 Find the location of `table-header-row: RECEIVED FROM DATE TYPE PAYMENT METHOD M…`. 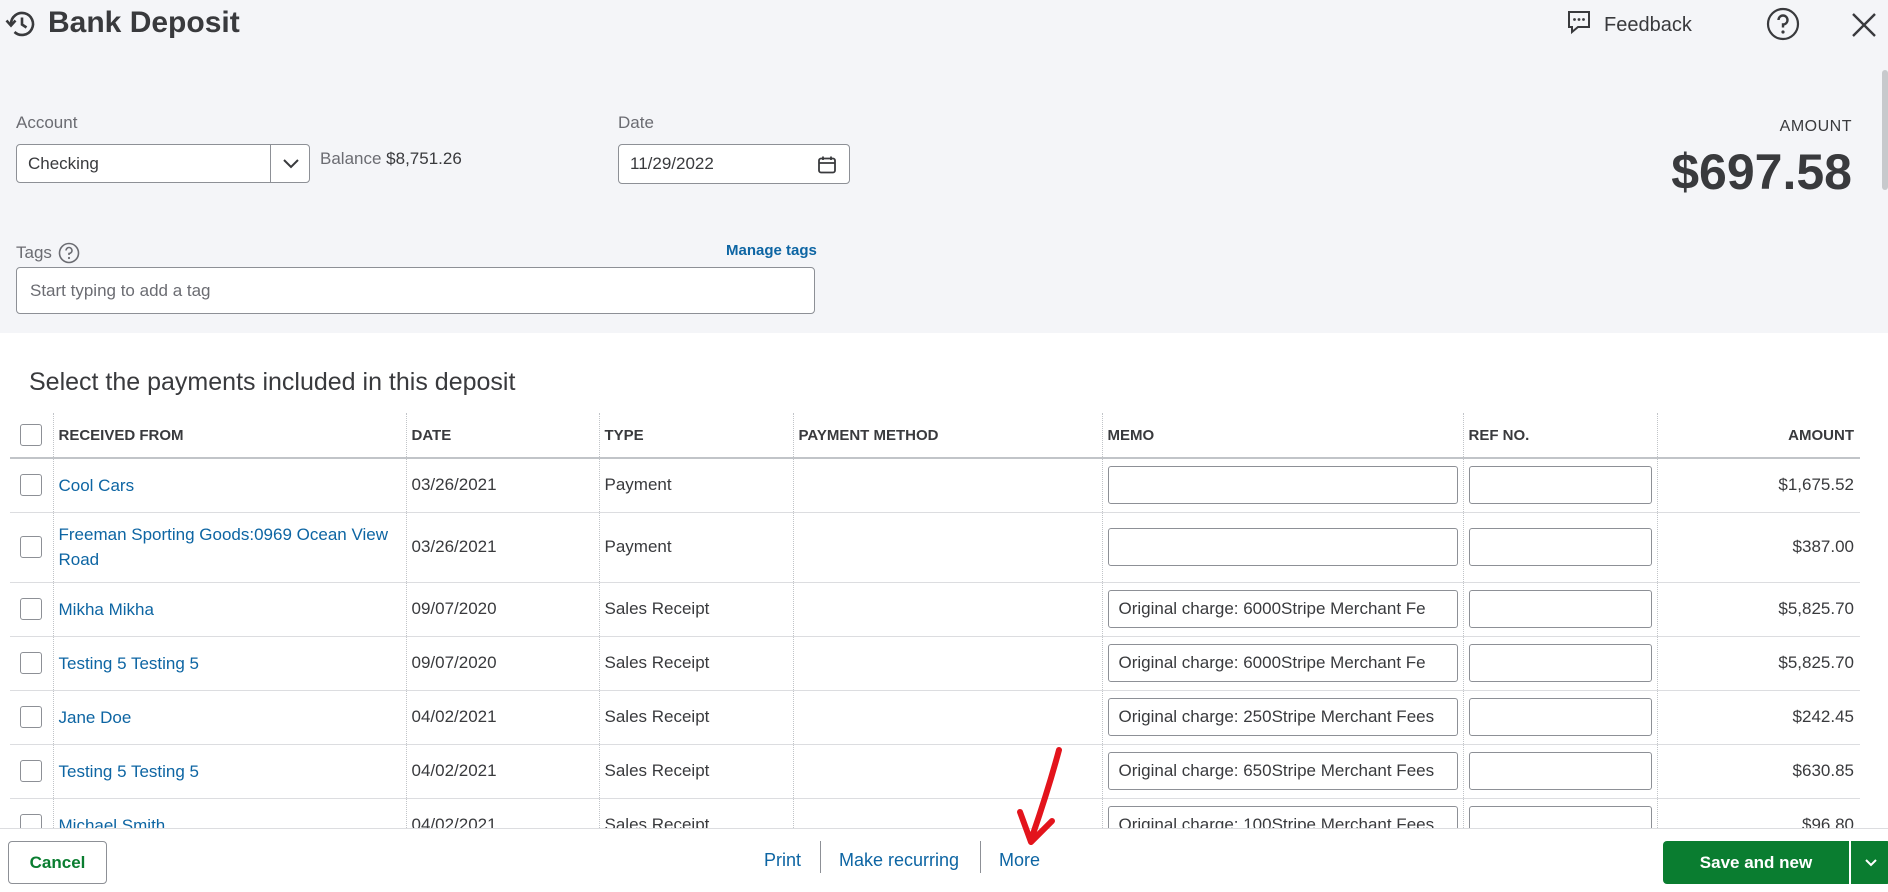

table-header-row: RECEIVED FROM DATE TYPE PAYMENT METHOD M… is located at coordinates (935, 436).